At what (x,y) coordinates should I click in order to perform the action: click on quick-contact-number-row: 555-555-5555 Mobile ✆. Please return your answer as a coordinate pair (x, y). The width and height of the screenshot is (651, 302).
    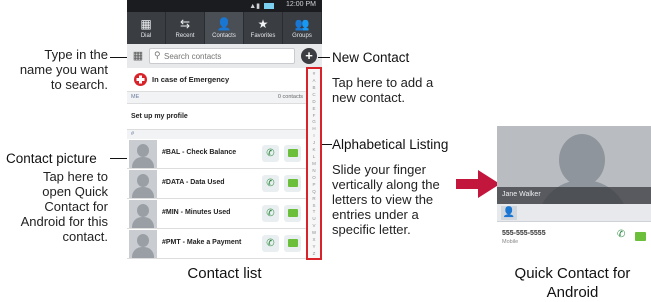
    Looking at the image, I should click on (574, 237).